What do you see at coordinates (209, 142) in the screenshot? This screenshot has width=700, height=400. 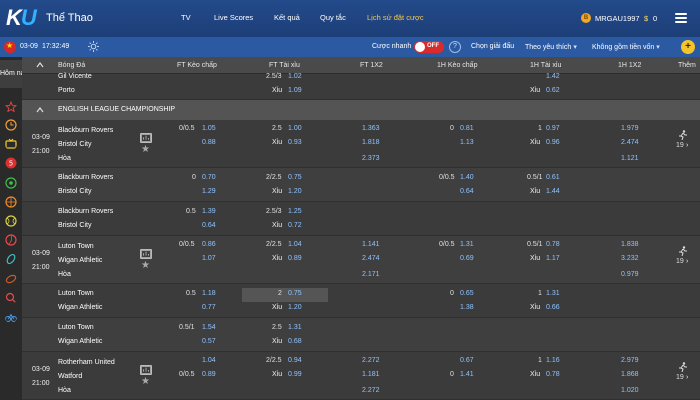 I see `odds-value: 0.88` at bounding box center [209, 142].